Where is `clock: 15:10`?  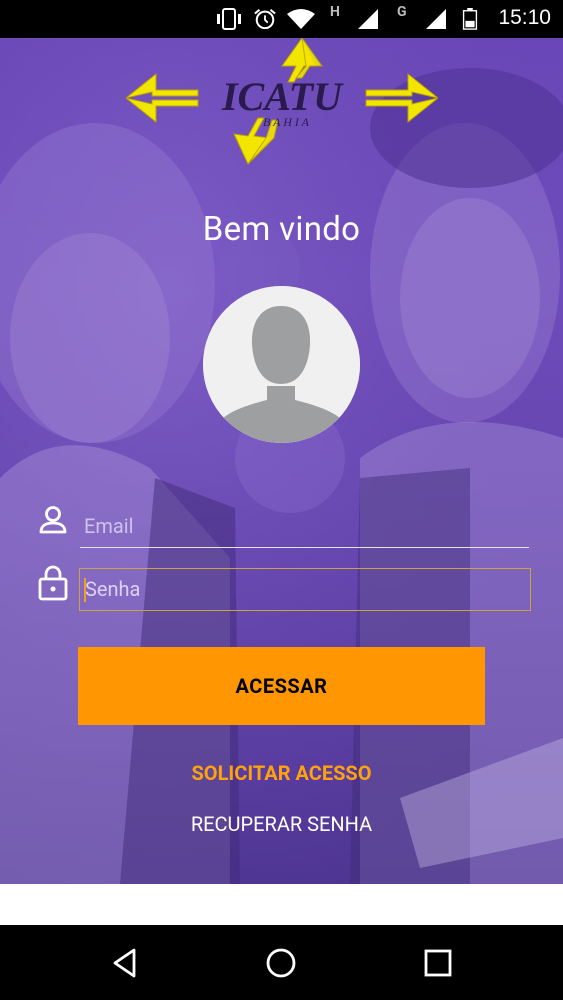 clock: 15:10 is located at coordinates (524, 17).